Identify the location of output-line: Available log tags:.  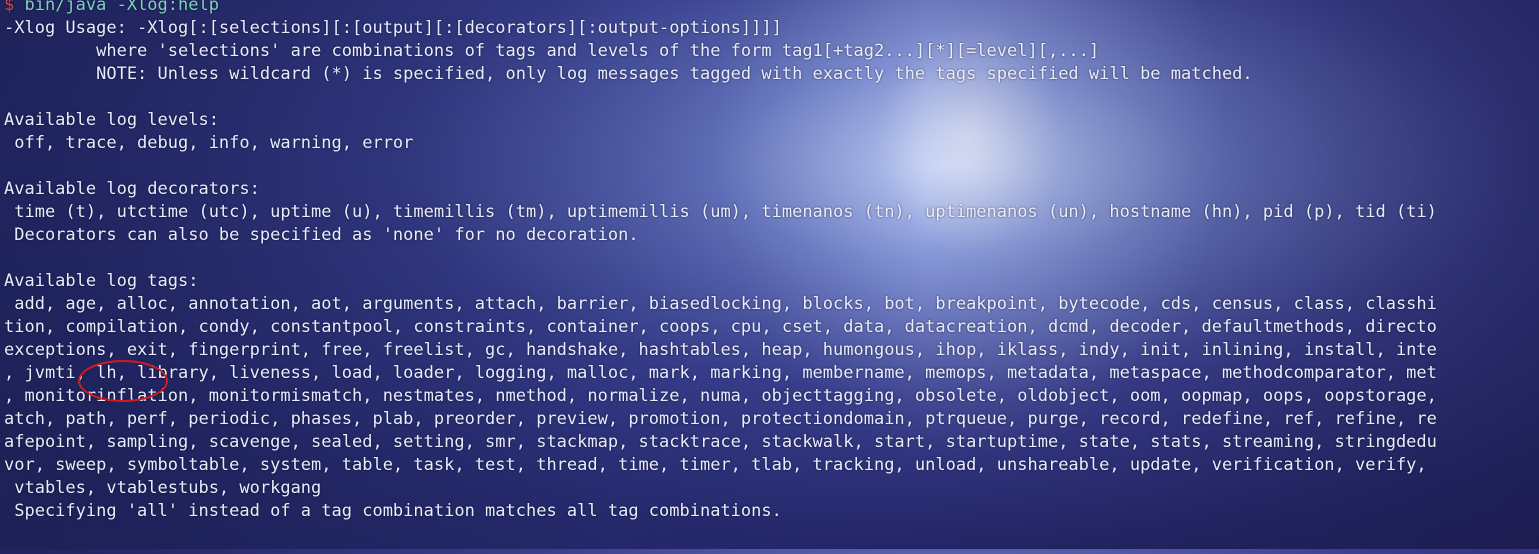
(101, 281).